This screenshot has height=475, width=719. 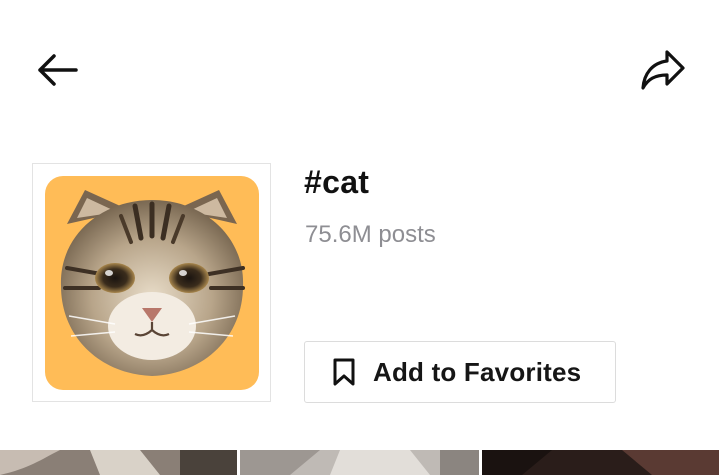 I want to click on video-grid, so click(x=359, y=462).